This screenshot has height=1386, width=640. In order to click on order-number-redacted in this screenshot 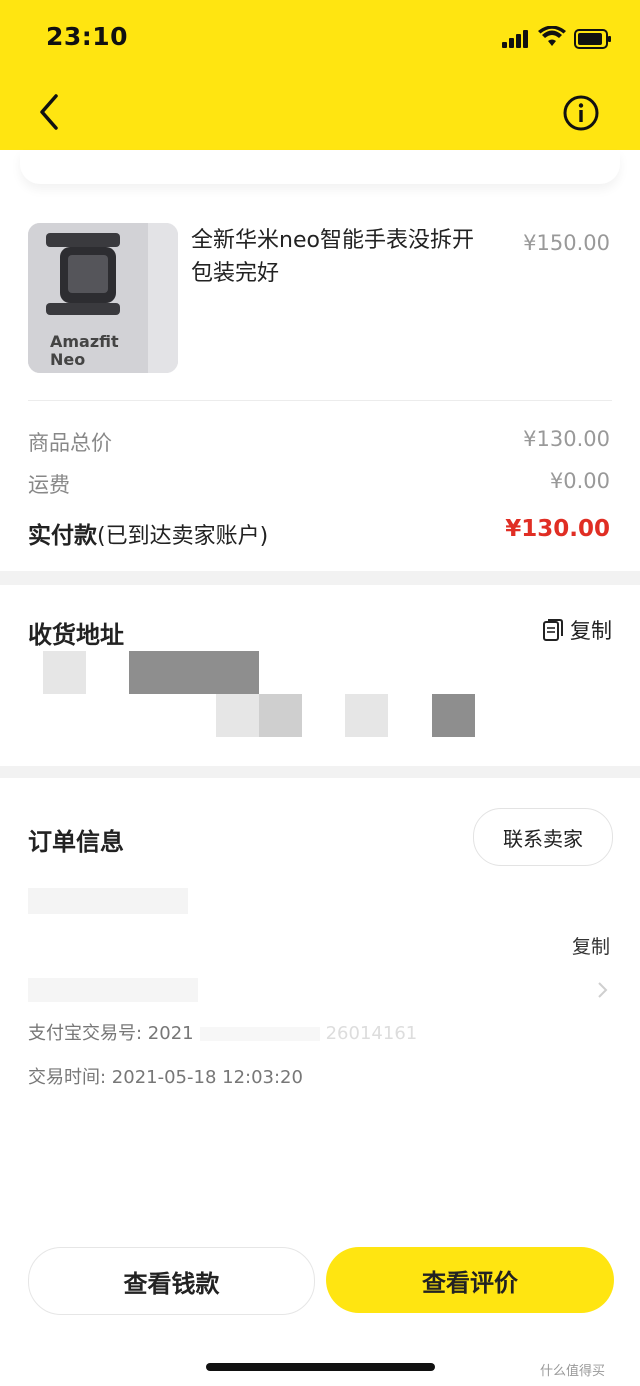, I will do `click(108, 901)`.